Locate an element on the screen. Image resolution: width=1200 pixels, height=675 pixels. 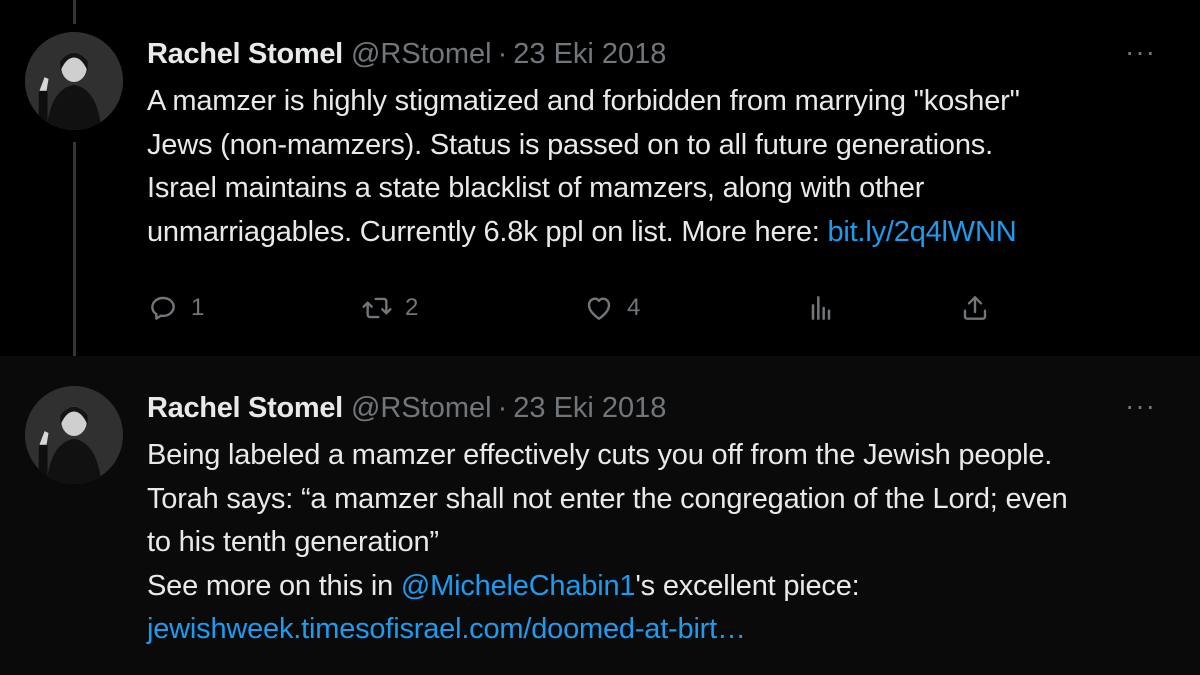
views-button is located at coordinates (821, 308).